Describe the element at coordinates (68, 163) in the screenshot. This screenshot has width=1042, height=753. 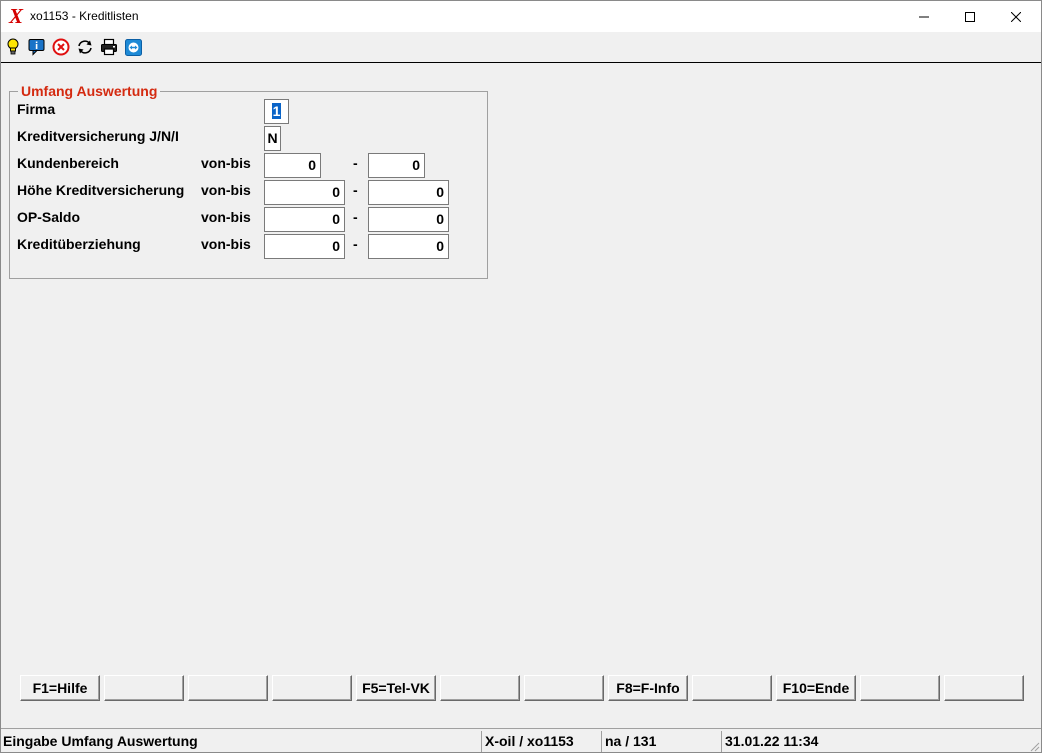
I see `kundenbereich-label: Kundenbereich` at that location.